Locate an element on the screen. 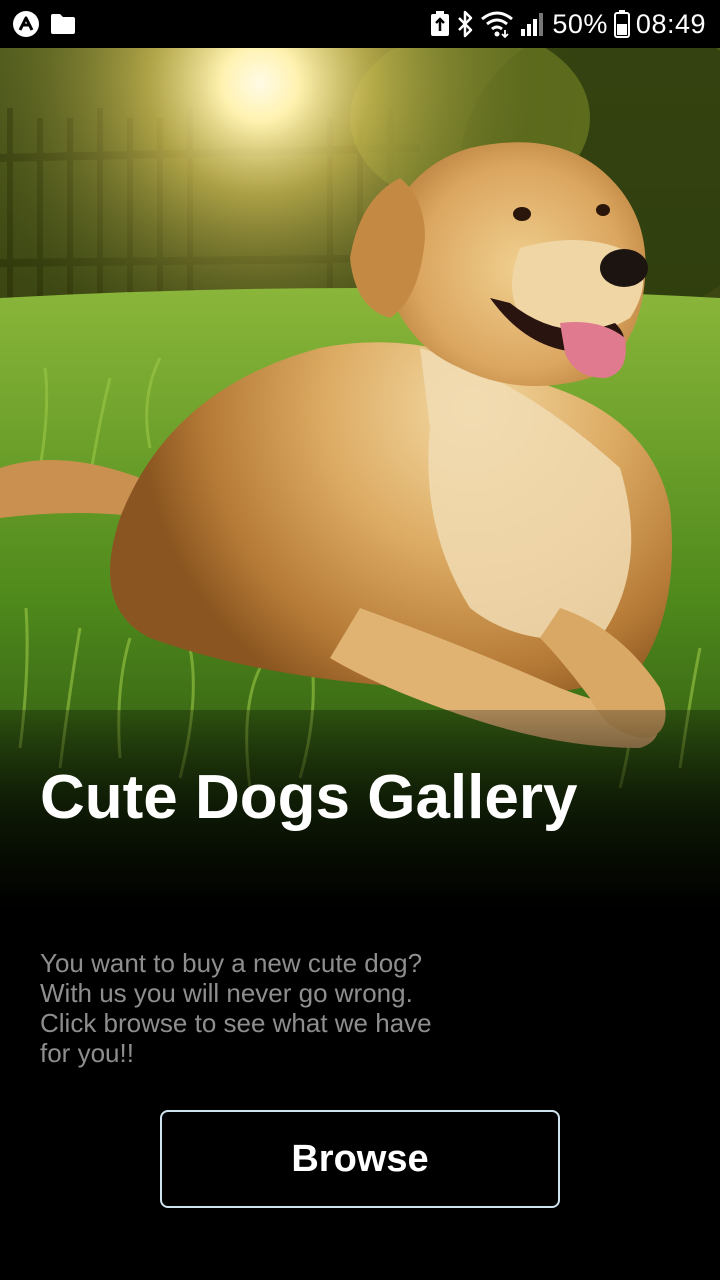 The image size is (720, 1280). status-bar-right: 50% 08:49 is located at coordinates (568, 24).